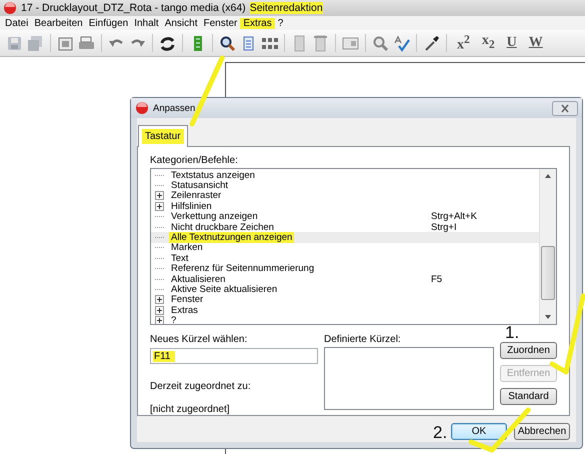 Image resolution: width=585 pixels, height=454 pixels. Describe the element at coordinates (227, 43) in the screenshot. I see `search-icon` at that location.